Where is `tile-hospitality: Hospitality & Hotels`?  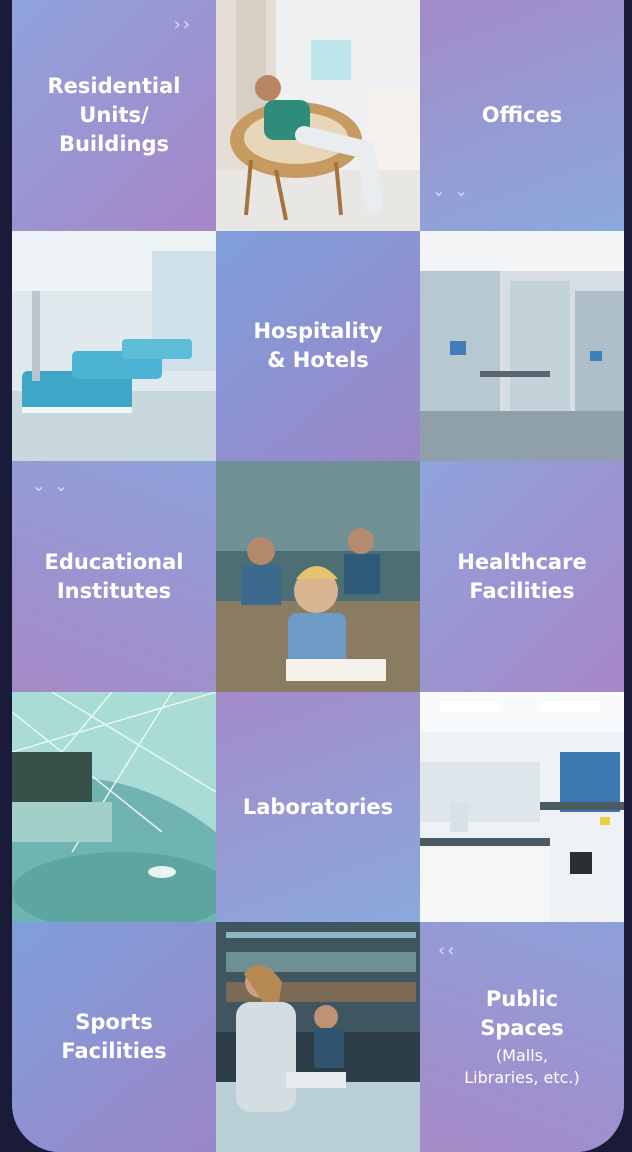
tile-hospitality: Hospitality & Hotels is located at coordinates (318, 346).